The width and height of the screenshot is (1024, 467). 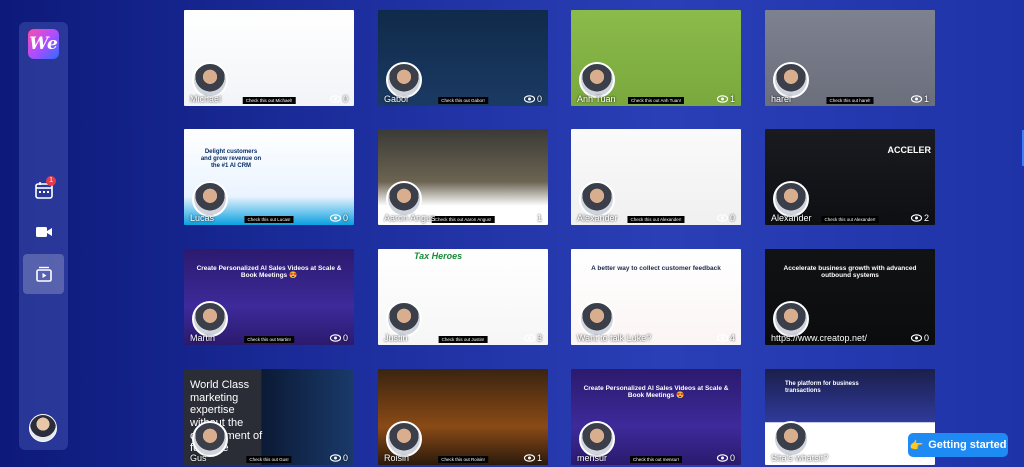 What do you see at coordinates (656, 177) in the screenshot?
I see `video-card: Check this out Alexander! Alexander 0` at bounding box center [656, 177].